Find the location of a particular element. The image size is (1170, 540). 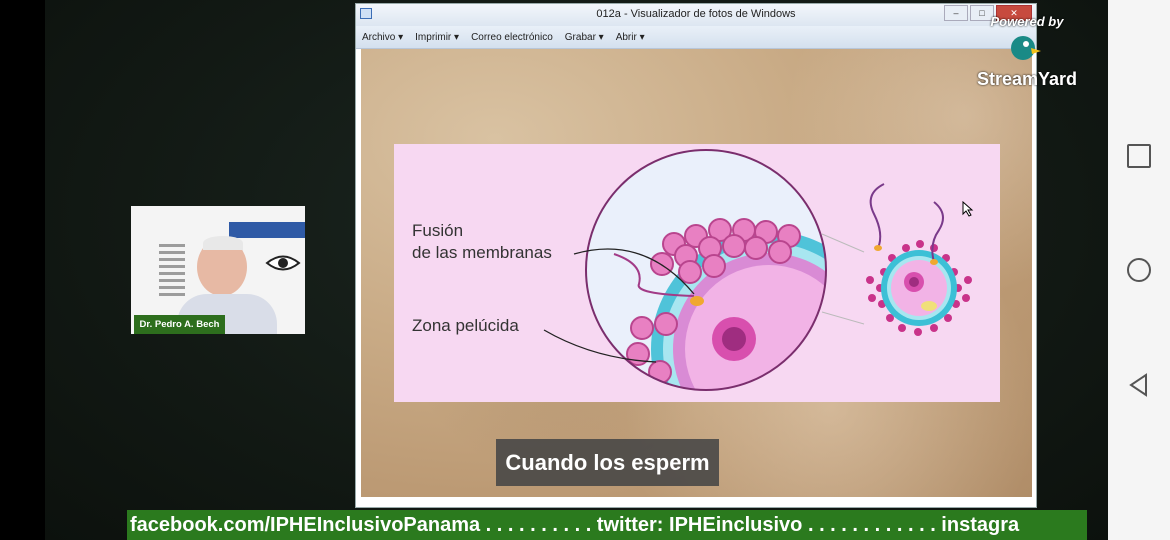

home-button is located at coordinates (1139, 270).